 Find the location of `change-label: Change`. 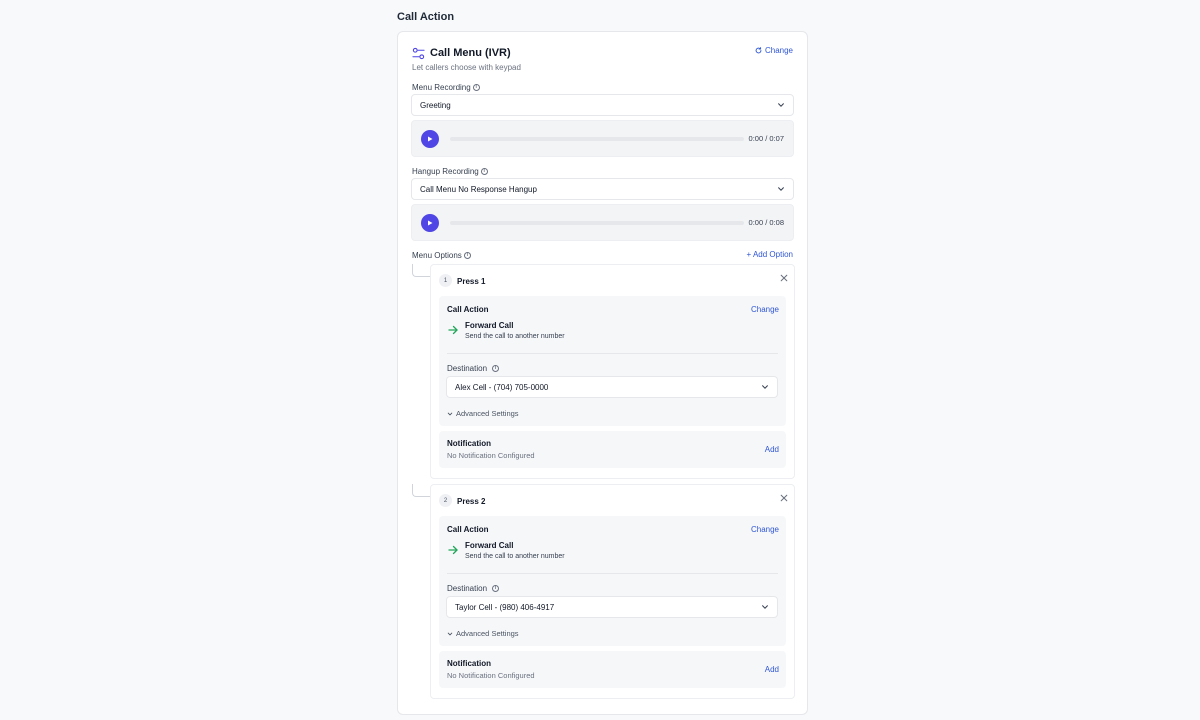

change-label: Change is located at coordinates (778, 50).